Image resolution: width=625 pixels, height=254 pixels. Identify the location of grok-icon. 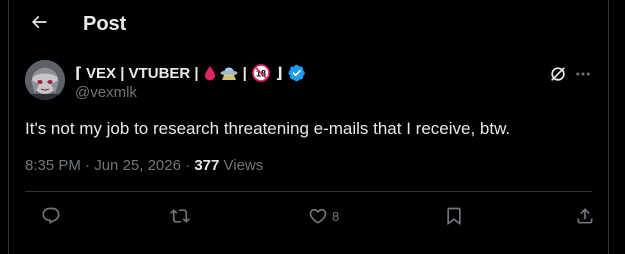
(558, 74).